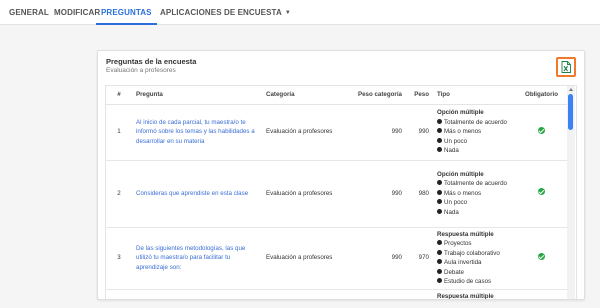 Image resolution: width=600 pixels, height=308 pixels. I want to click on question-link, so click(197, 294).